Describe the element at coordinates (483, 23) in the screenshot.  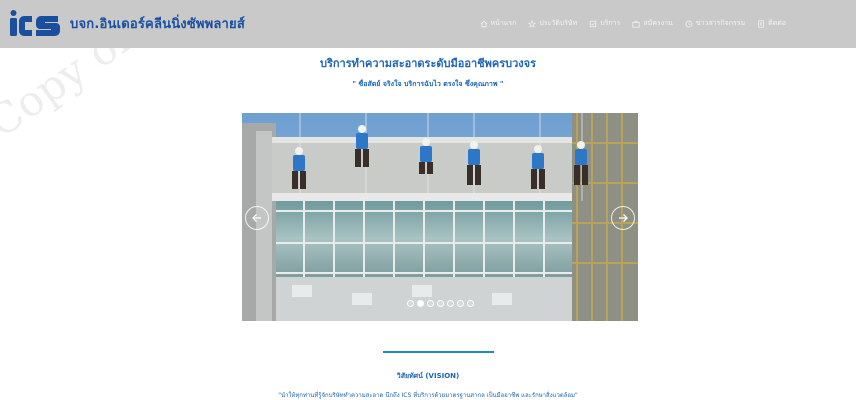
I see `home-icon` at that location.